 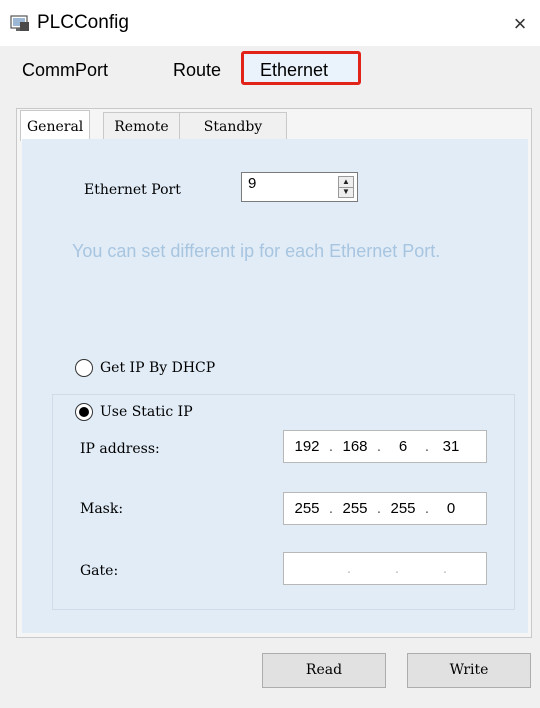 I want to click on close-icon: ×, so click(x=520, y=24).